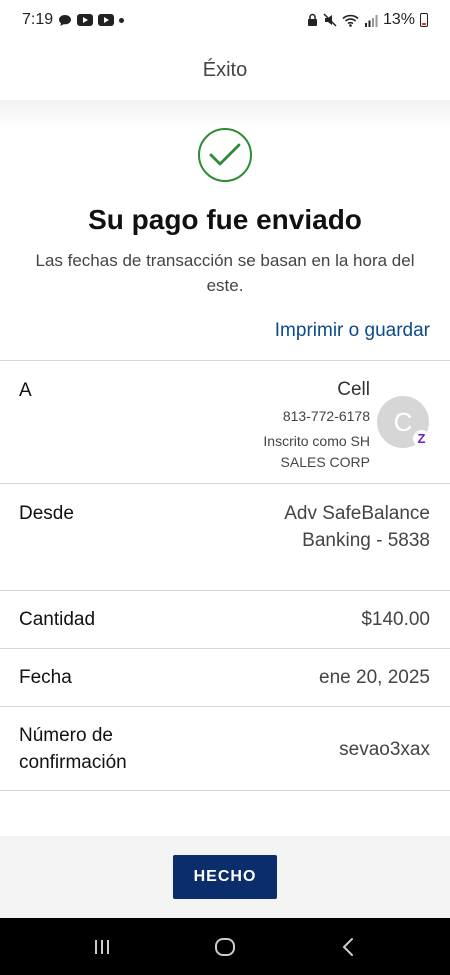  Describe the element at coordinates (421, 438) in the screenshot. I see `zelle-icon: Z` at that location.